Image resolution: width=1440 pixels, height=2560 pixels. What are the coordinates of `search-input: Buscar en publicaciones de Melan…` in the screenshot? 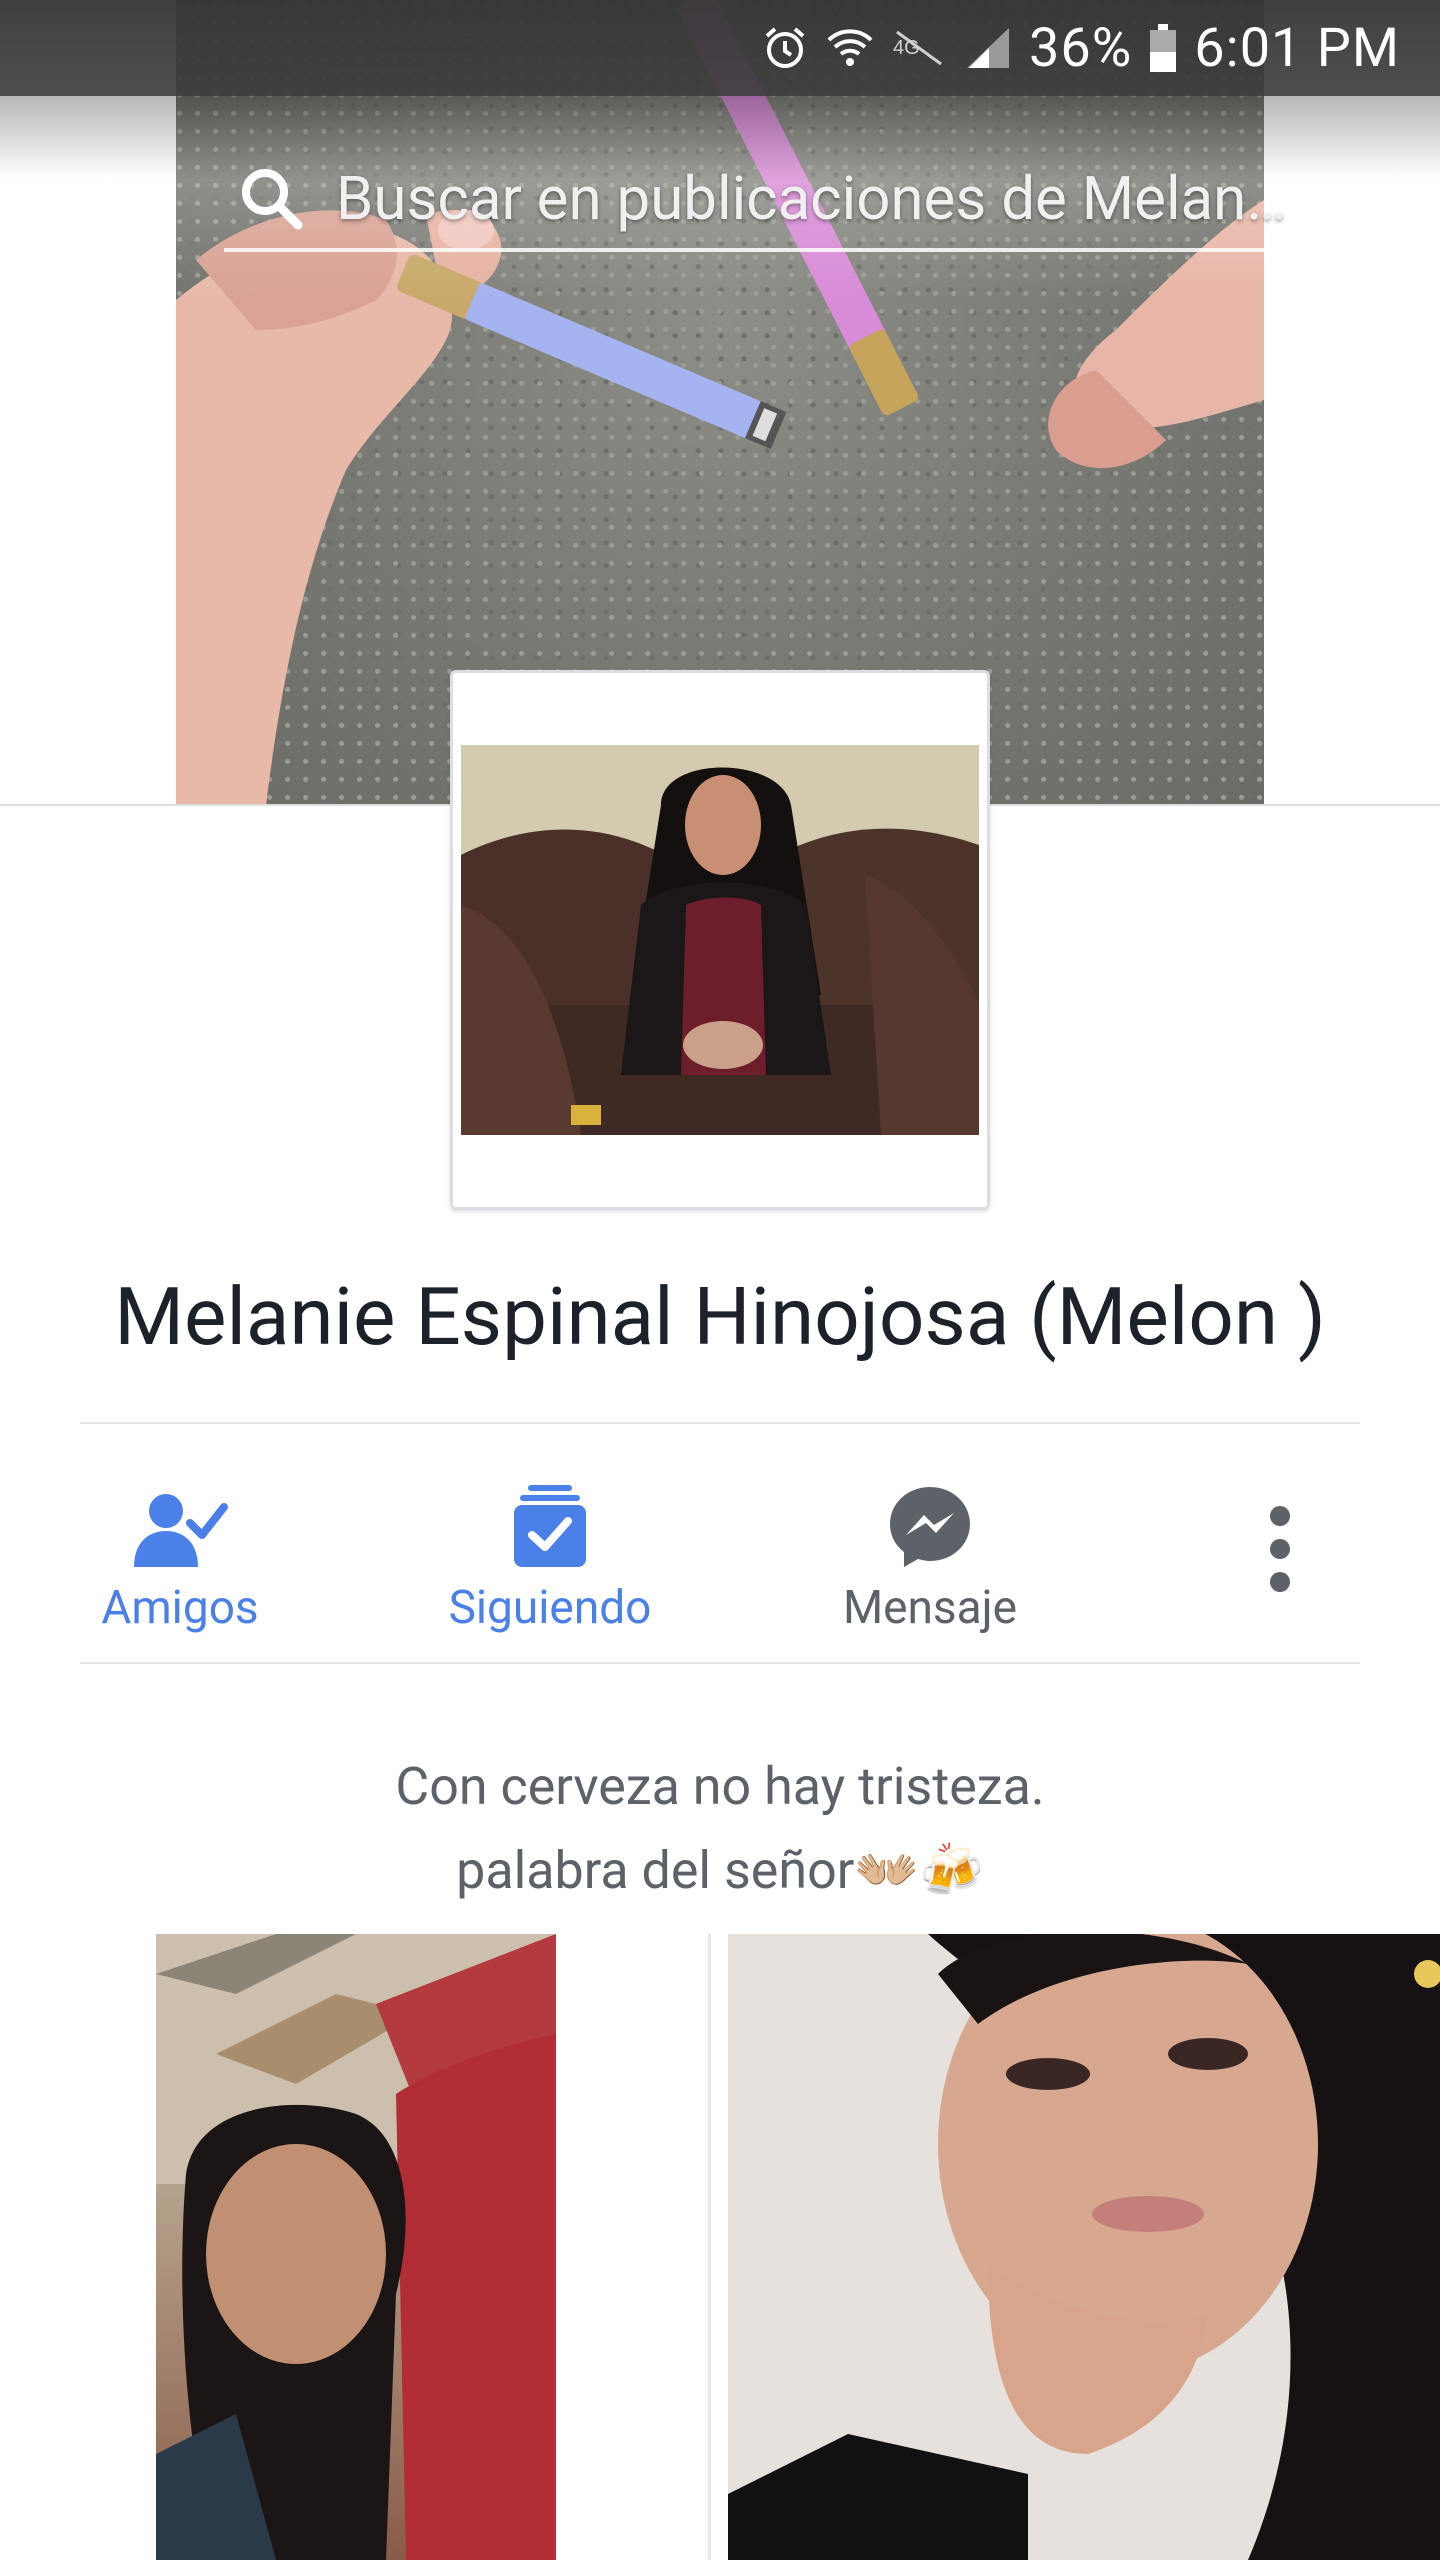 It's located at (855, 198).